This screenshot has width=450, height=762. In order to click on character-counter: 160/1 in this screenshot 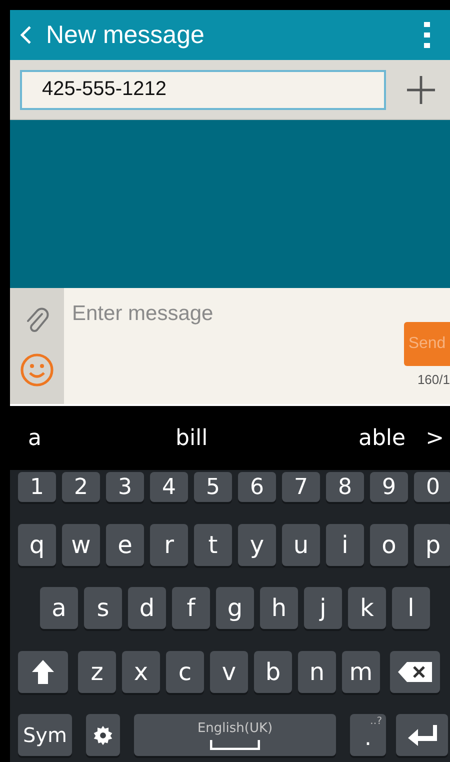, I will do `click(433, 379)`.